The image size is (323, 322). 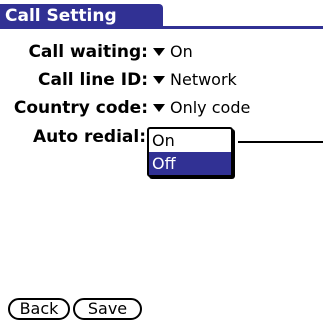 I want to click on call-line-id-trigger: Network, so click(x=195, y=80).